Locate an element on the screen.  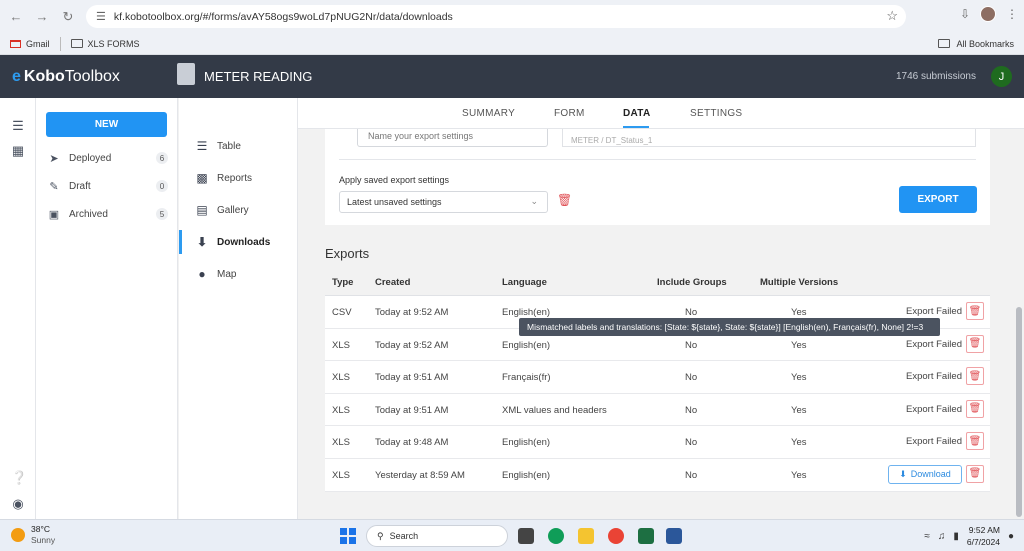
delete-settings-icon: 🗑 is located at coordinates (564, 200).